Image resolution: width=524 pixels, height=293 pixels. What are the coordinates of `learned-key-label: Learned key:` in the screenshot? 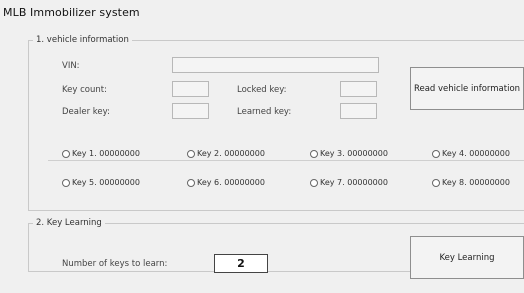 It's located at (264, 112).